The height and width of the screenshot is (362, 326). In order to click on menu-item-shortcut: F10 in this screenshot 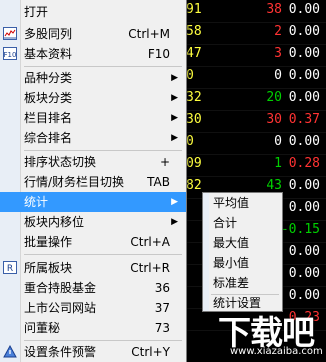, I will do `click(158, 54)`.